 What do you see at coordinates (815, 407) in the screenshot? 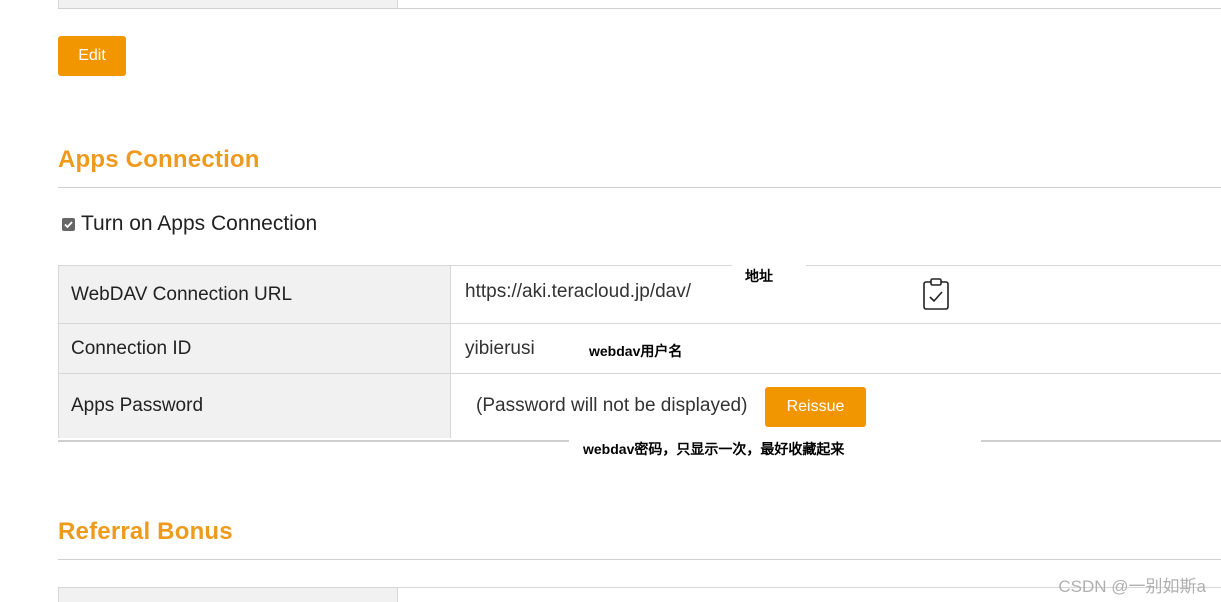
I see `reissue-button: Reissue` at bounding box center [815, 407].